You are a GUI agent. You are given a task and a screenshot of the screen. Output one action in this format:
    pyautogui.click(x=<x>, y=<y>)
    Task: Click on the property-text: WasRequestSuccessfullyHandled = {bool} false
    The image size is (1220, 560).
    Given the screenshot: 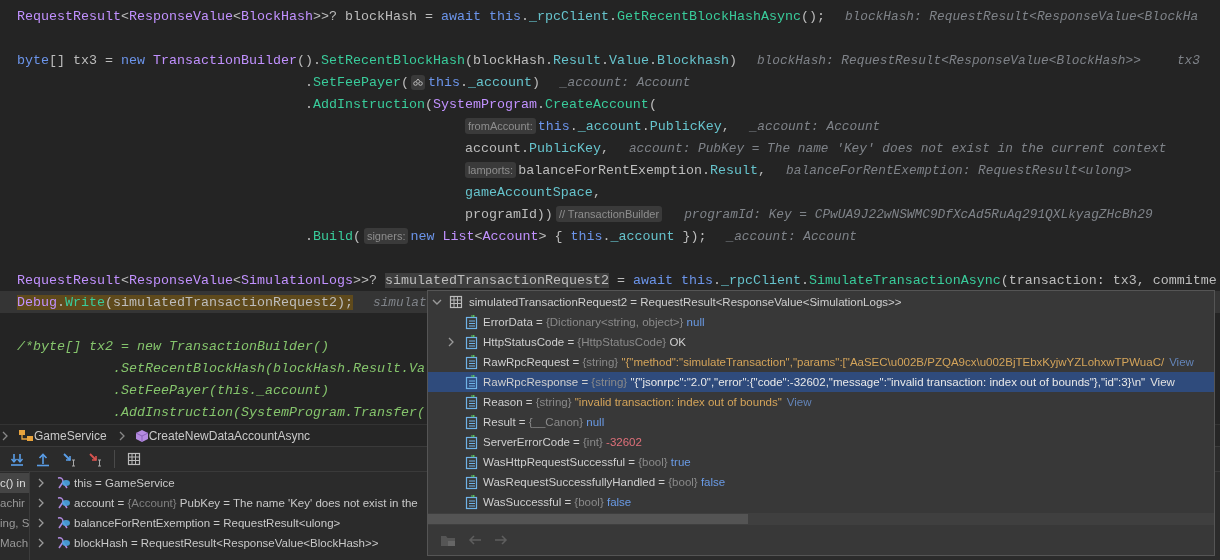 What is the action you would take?
    pyautogui.click(x=604, y=482)
    